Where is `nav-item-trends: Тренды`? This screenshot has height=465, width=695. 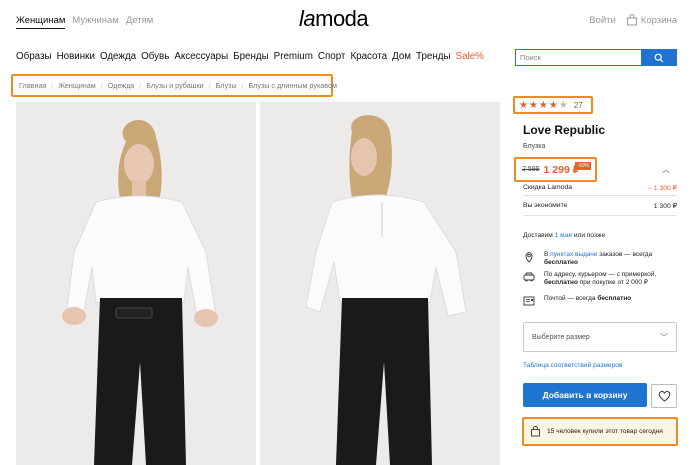 nav-item-trends: Тренды is located at coordinates (433, 56).